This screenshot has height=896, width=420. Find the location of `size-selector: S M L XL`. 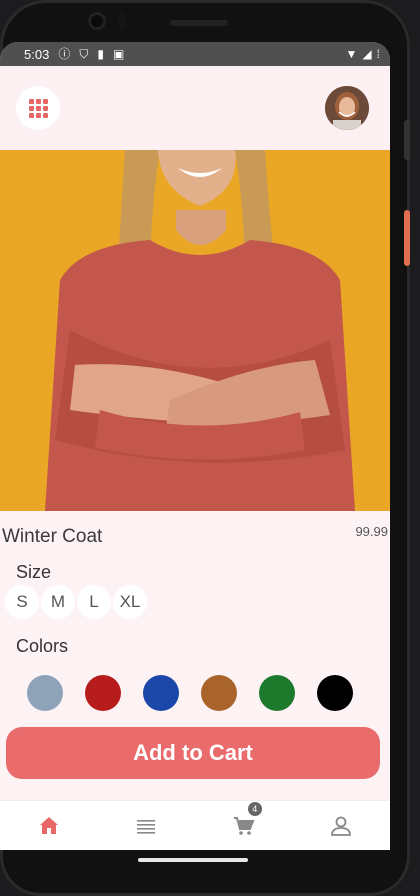

size-selector: S M L XL is located at coordinates (77, 602).